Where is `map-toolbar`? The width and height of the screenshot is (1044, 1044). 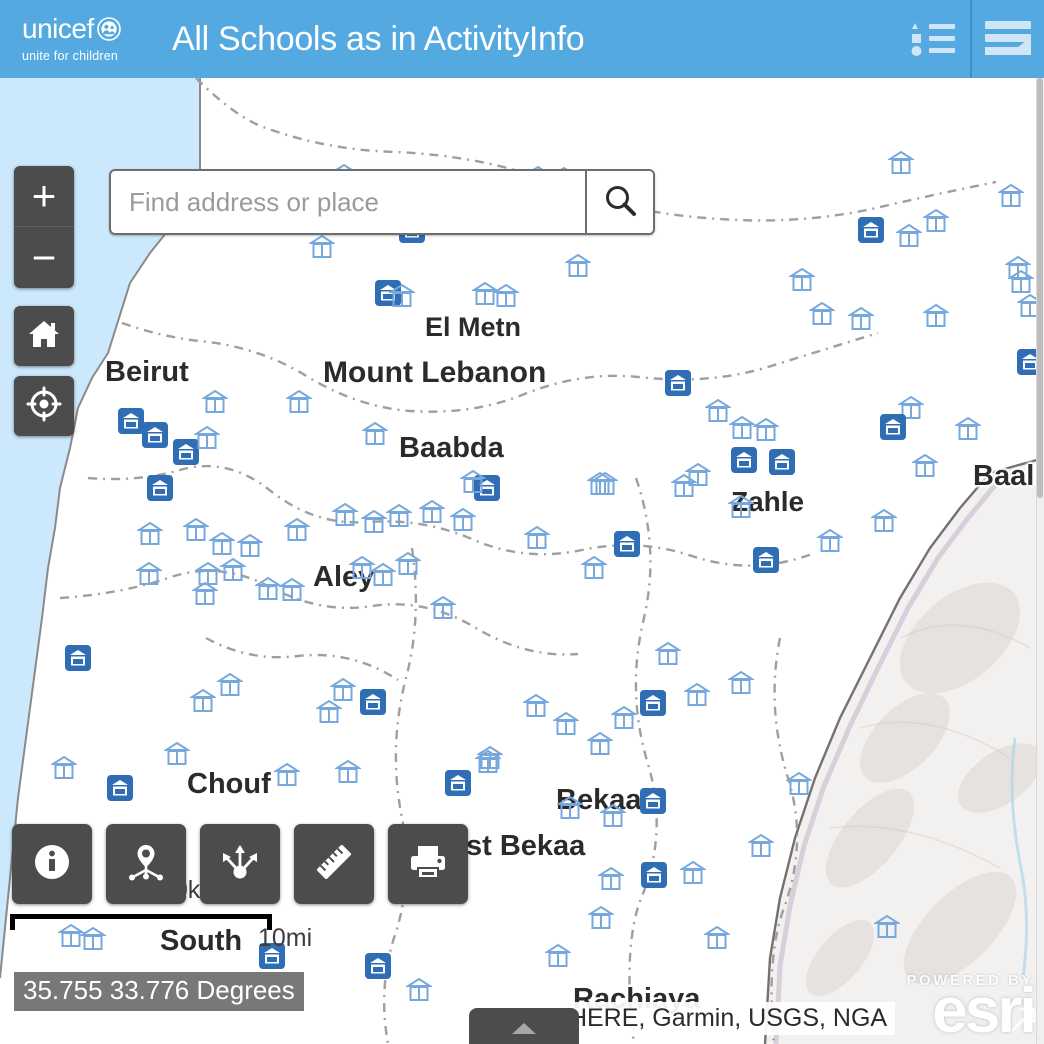
map-toolbar is located at coordinates (240, 864).